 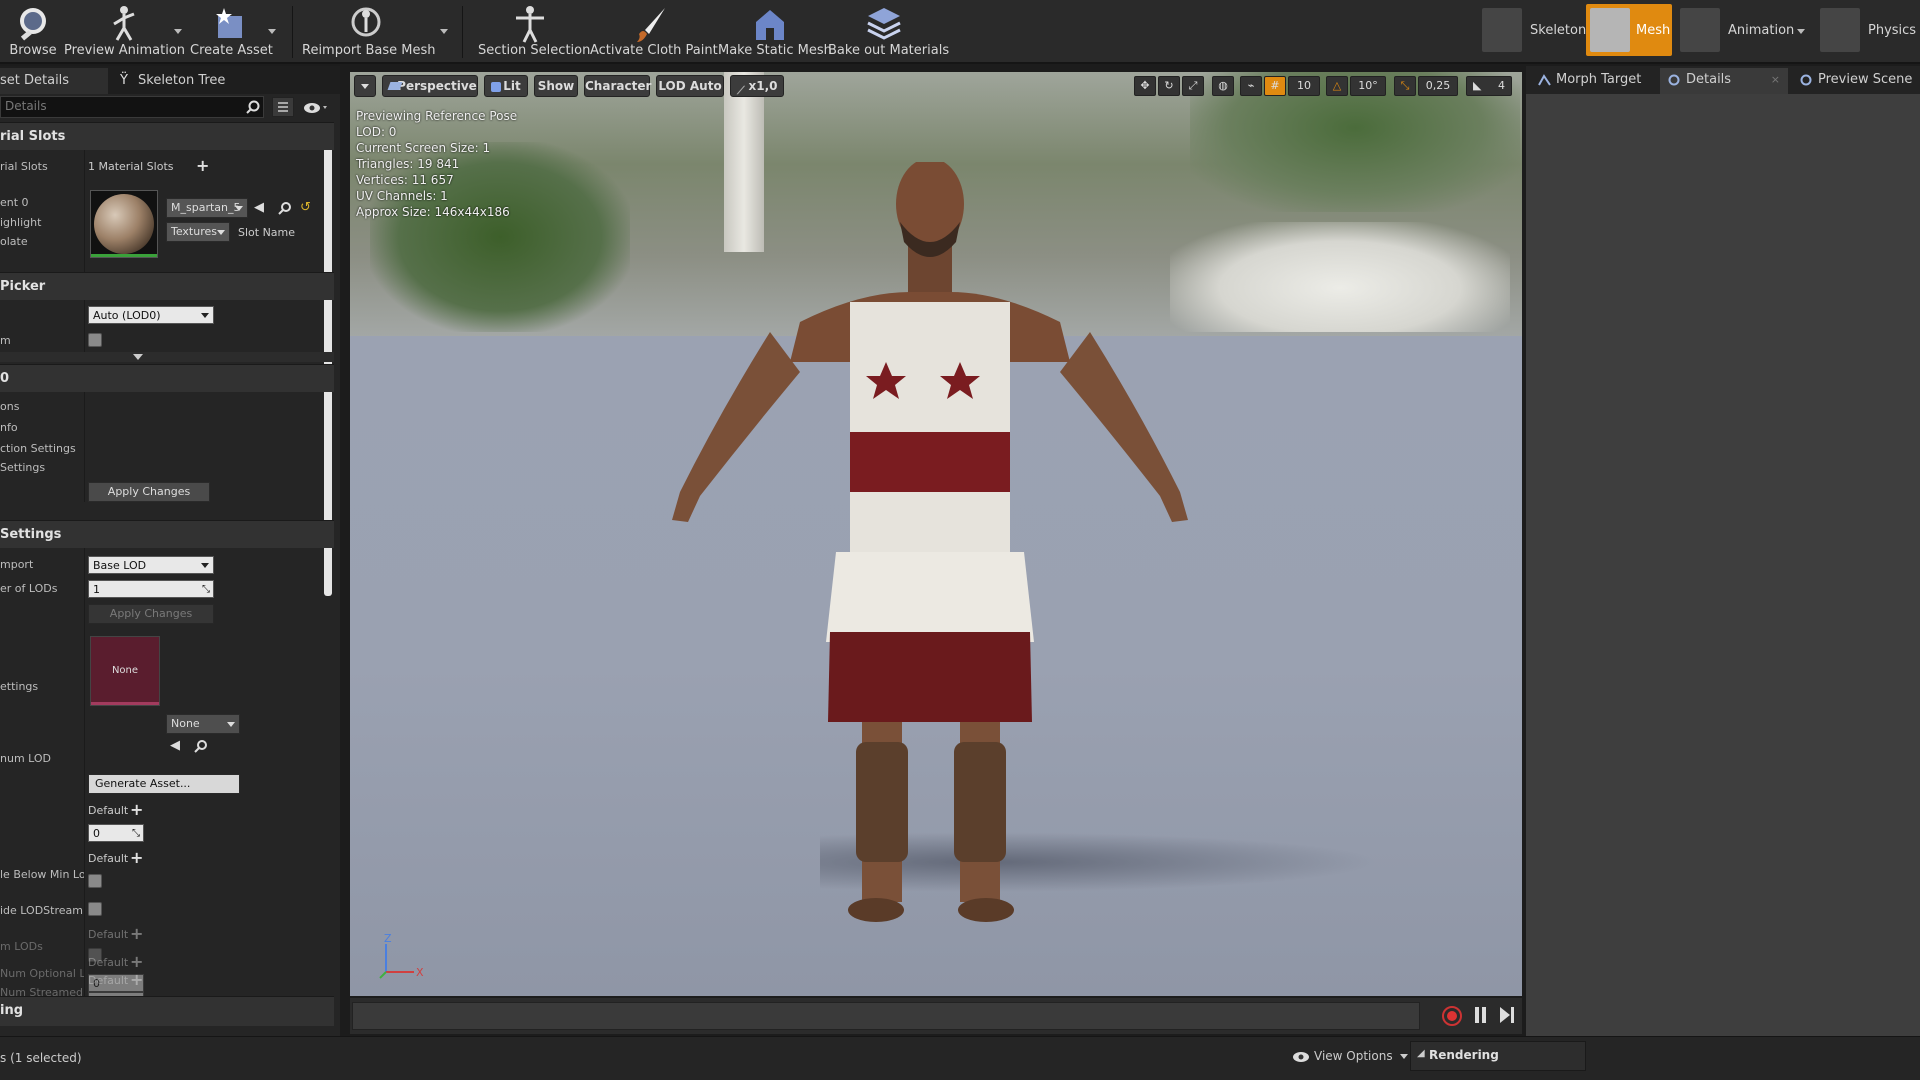 I want to click on lod-import-combo: Base LOD, so click(x=151, y=565).